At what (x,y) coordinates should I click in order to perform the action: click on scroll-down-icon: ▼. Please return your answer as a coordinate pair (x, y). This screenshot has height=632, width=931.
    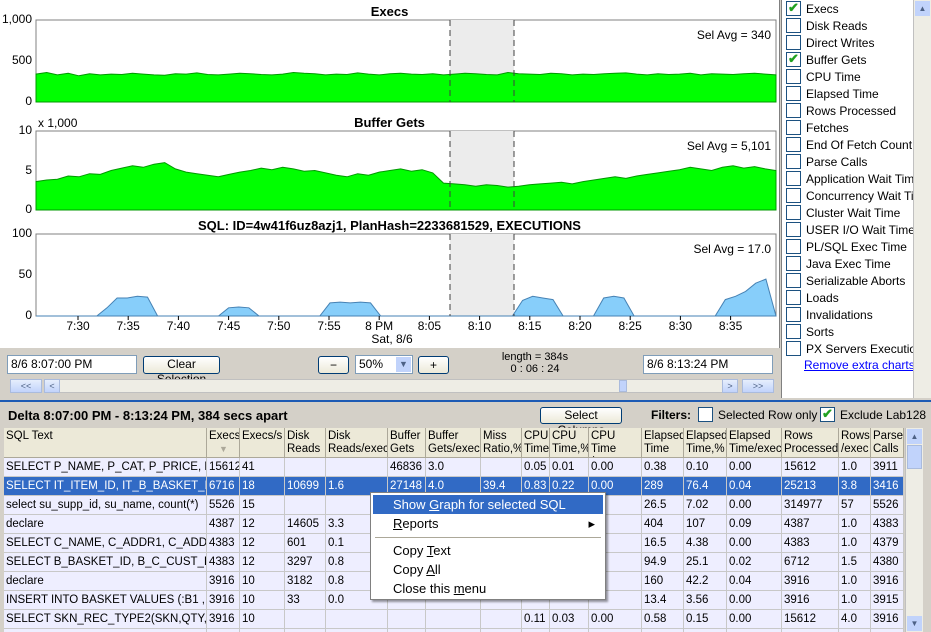
    Looking at the image, I should click on (914, 623).